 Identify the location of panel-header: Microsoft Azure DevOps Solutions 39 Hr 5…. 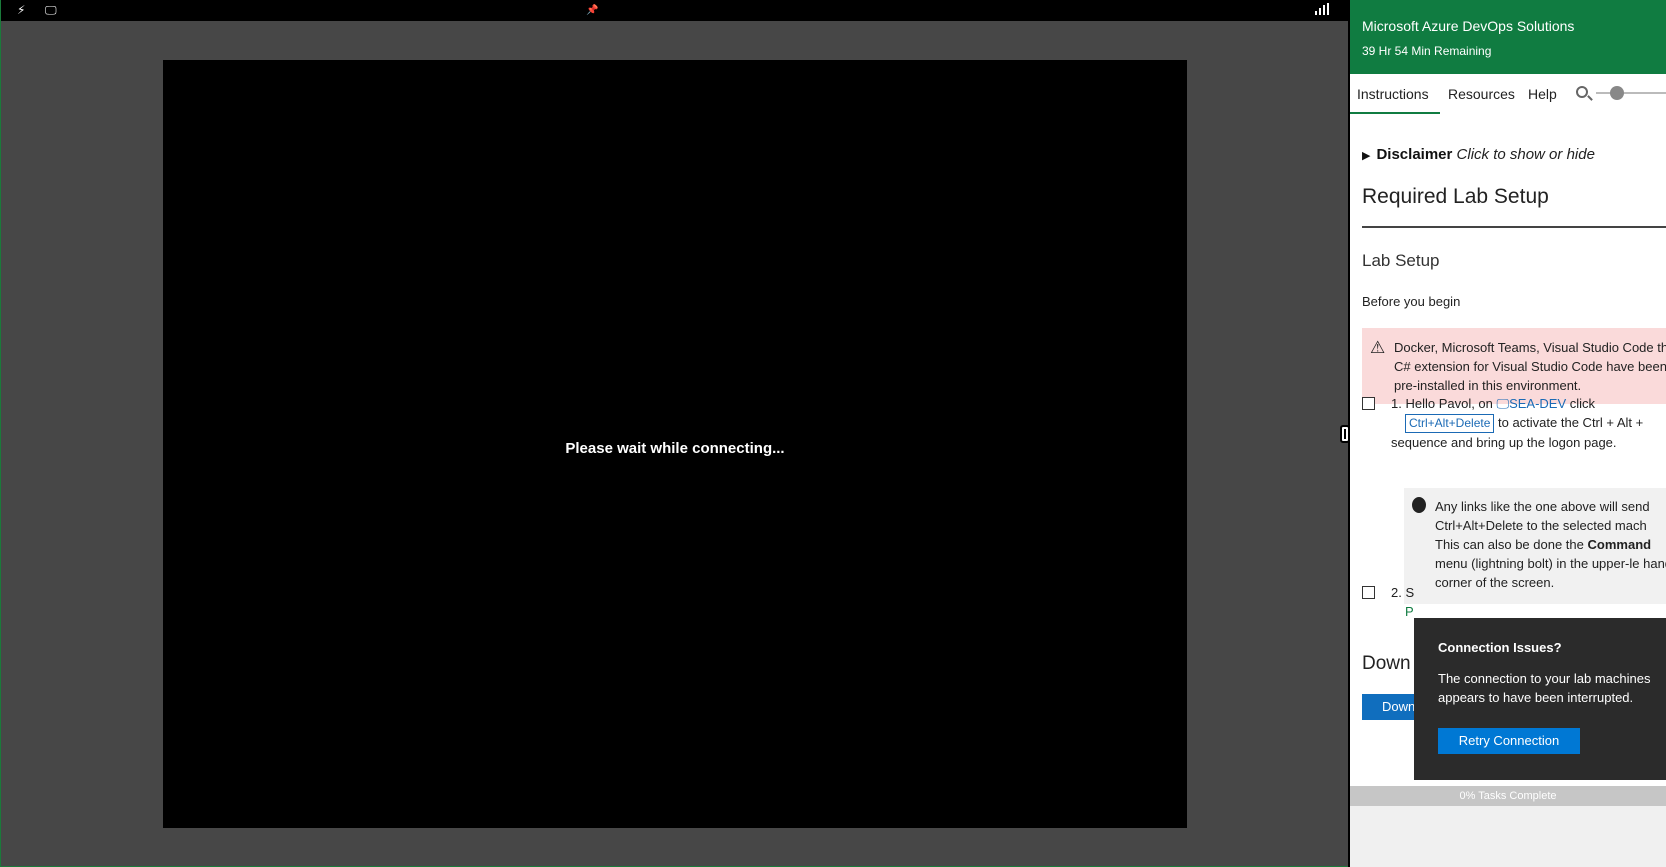
(1508, 37).